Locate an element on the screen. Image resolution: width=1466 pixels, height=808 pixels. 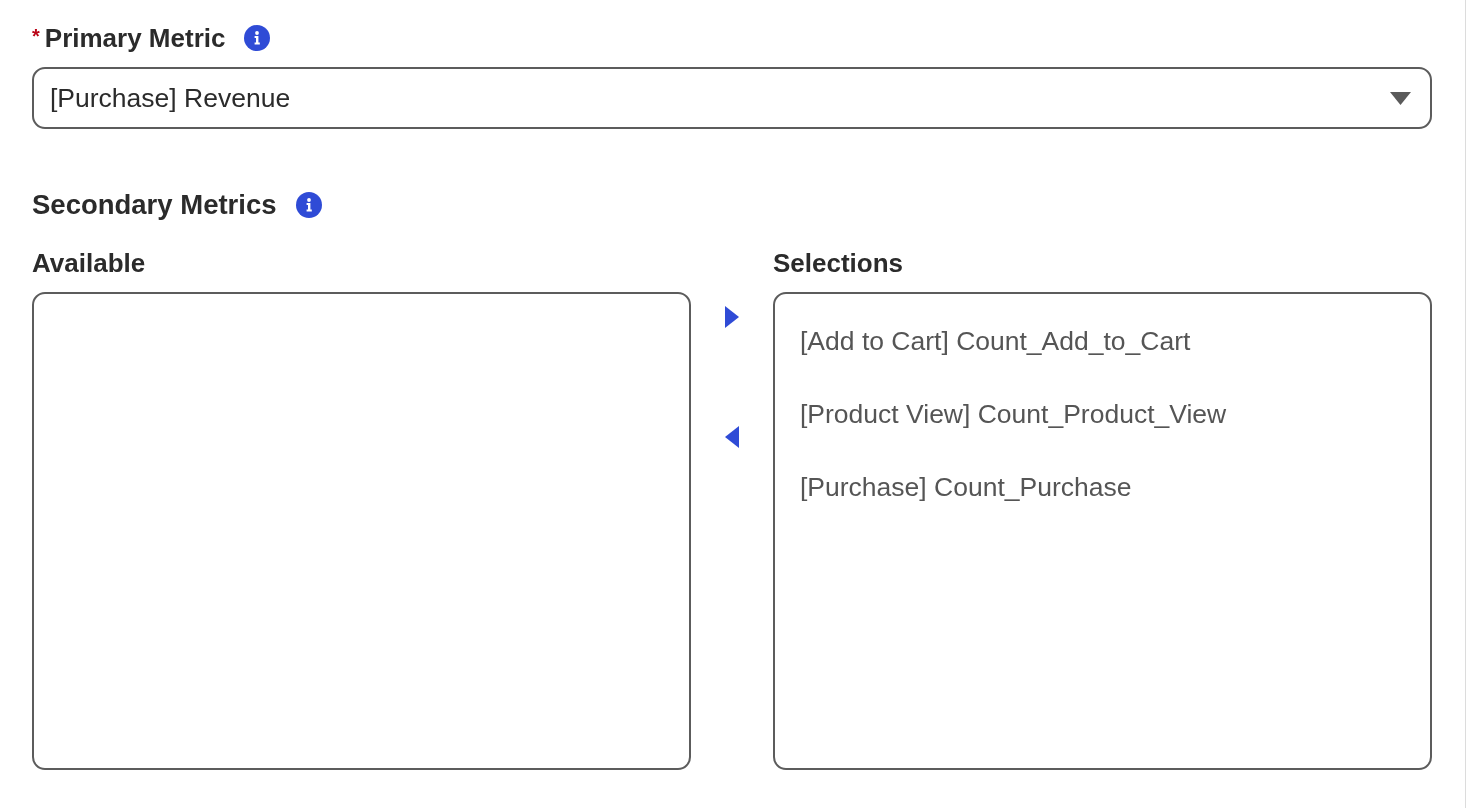
triangle-right-icon is located at coordinates (732, 317).